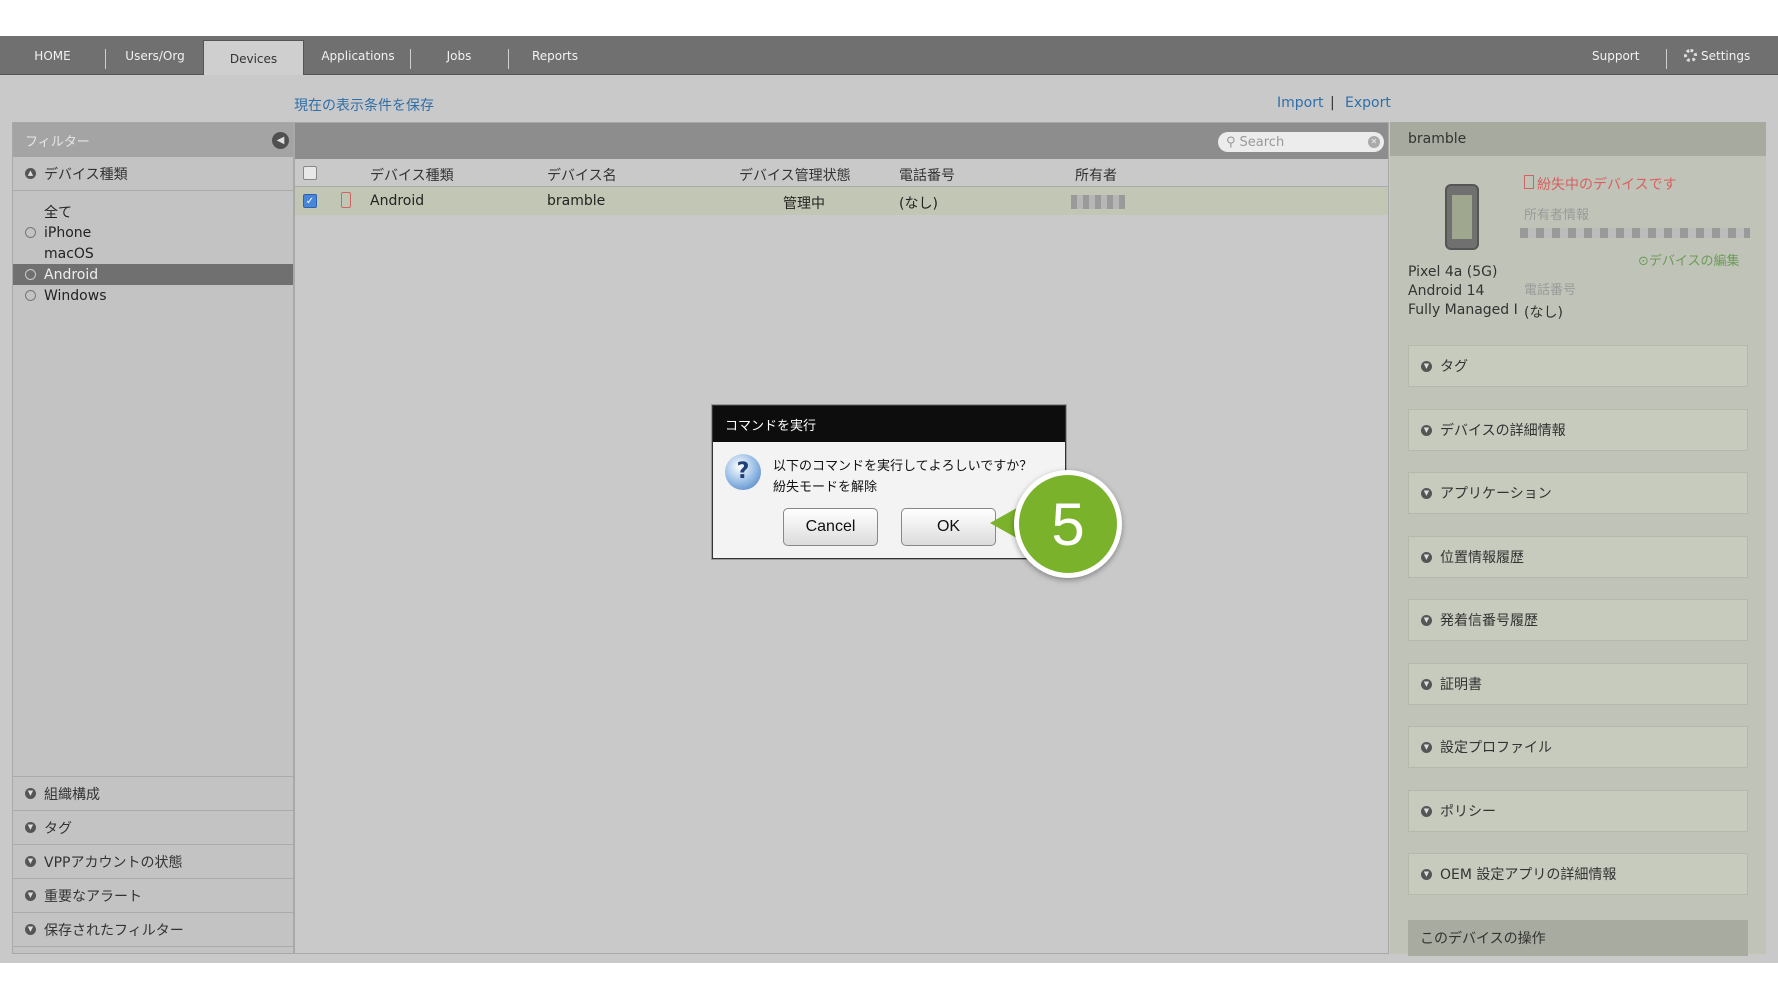 This screenshot has height=1000, width=1778. Describe the element at coordinates (1726, 55) in the screenshot. I see `settings-label: Settings` at that location.